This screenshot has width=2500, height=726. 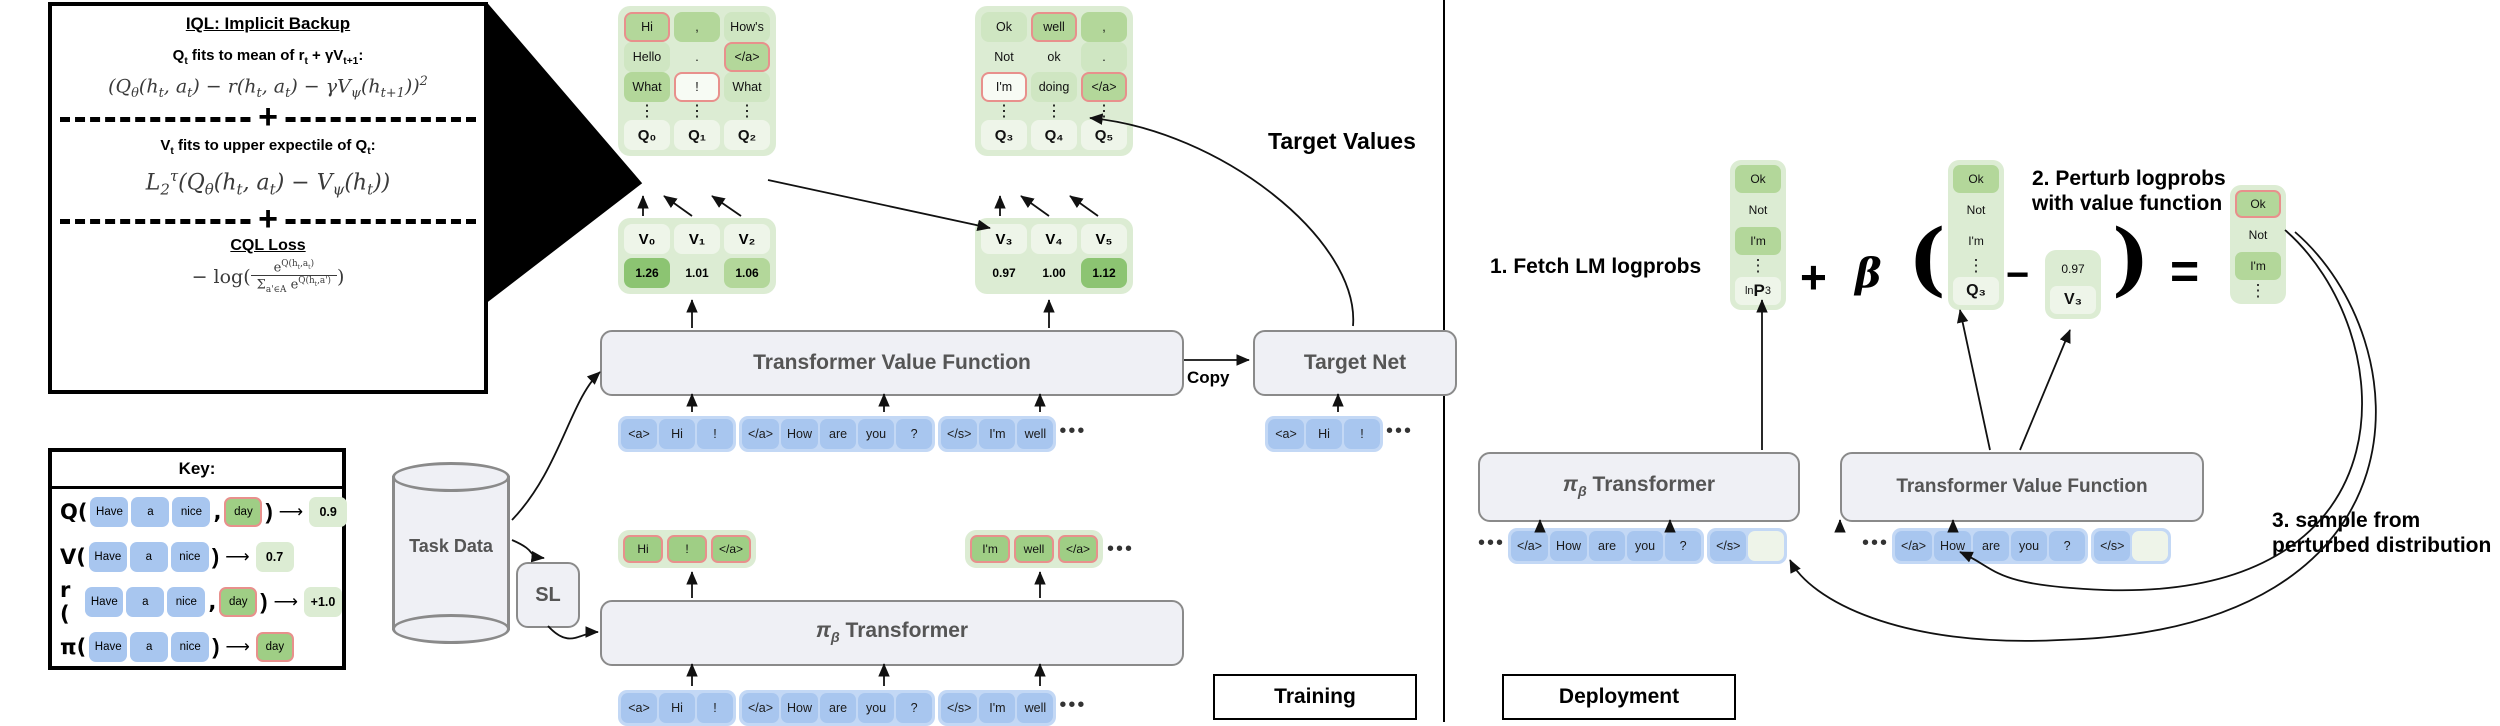 What do you see at coordinates (268, 57) in the screenshot?
I see `iql-q-description: Qt fits to mean of rt + γVt+1:` at bounding box center [268, 57].